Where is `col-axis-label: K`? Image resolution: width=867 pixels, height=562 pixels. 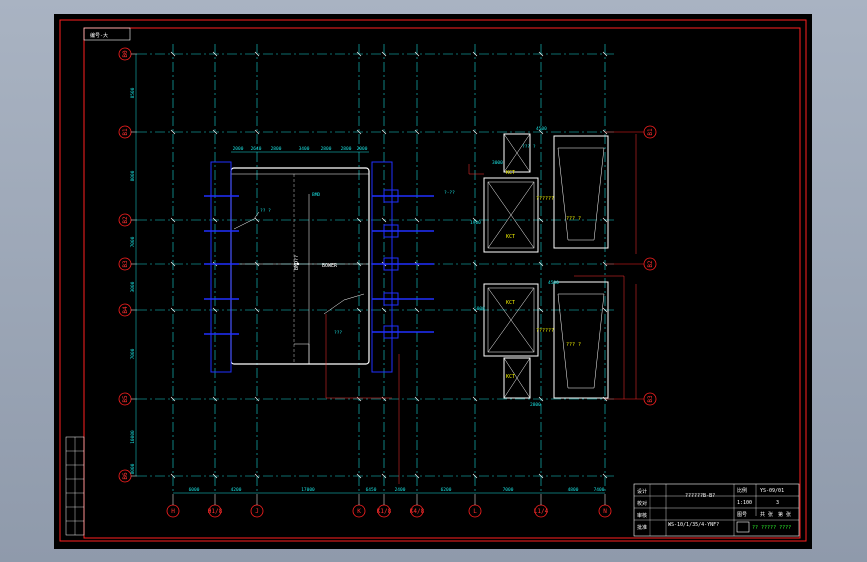 col-axis-label: K is located at coordinates (359, 511).